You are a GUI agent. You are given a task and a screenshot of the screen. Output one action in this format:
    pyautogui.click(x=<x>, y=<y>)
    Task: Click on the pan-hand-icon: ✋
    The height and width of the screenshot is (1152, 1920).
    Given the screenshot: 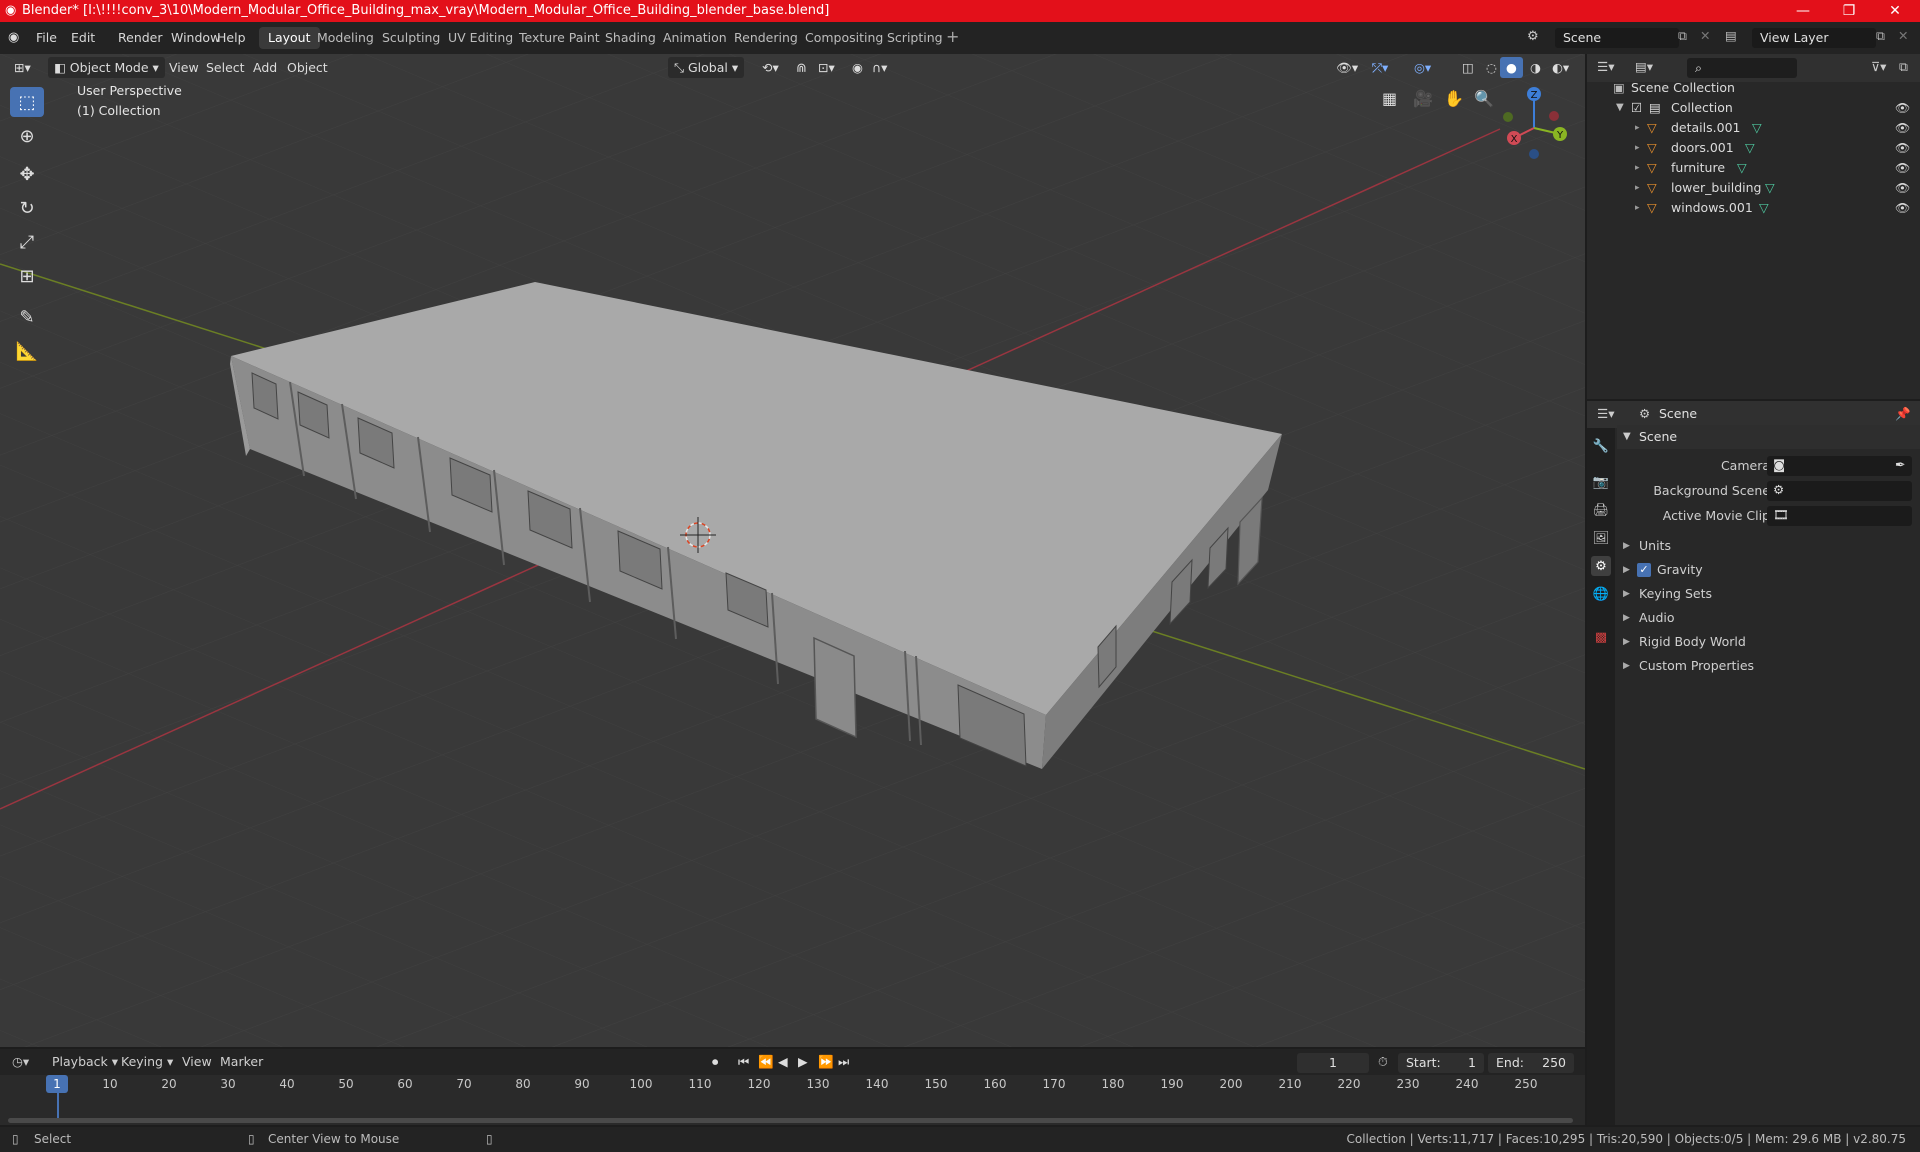 What is the action you would take?
    pyautogui.click(x=1454, y=98)
    